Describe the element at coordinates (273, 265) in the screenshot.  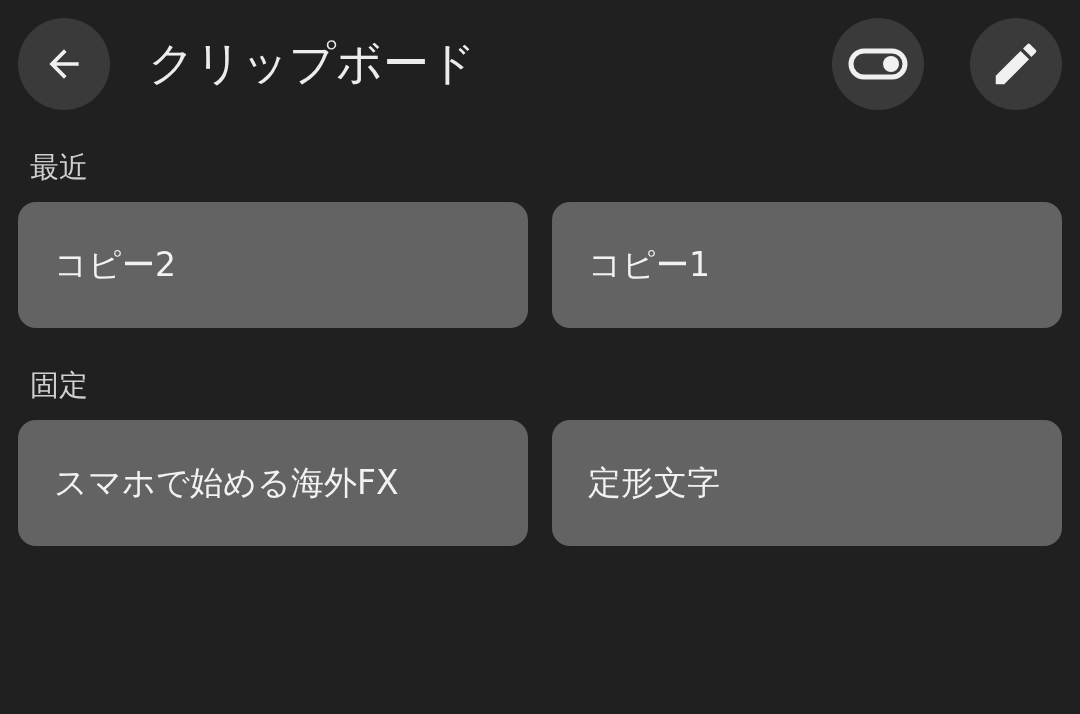
I see `clipboard-item: コピー2` at that location.